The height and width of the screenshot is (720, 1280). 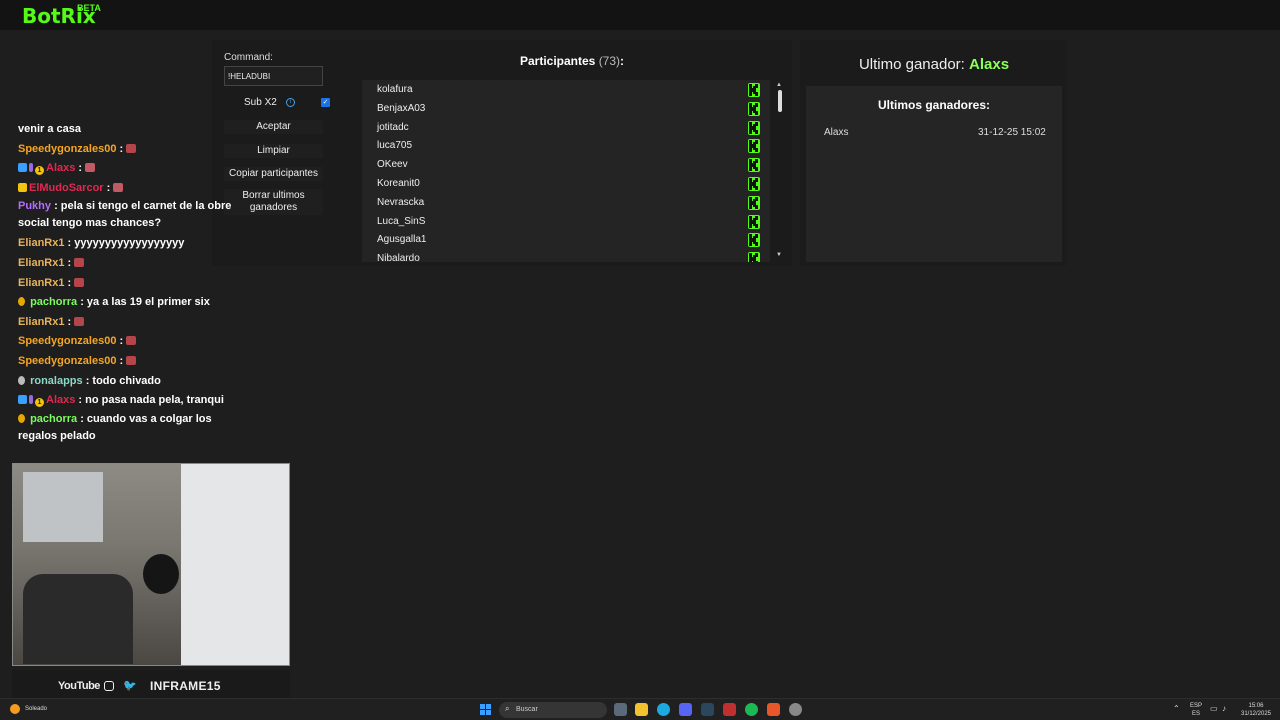 What do you see at coordinates (395, 146) in the screenshot?
I see `participant-name: luca705` at bounding box center [395, 146].